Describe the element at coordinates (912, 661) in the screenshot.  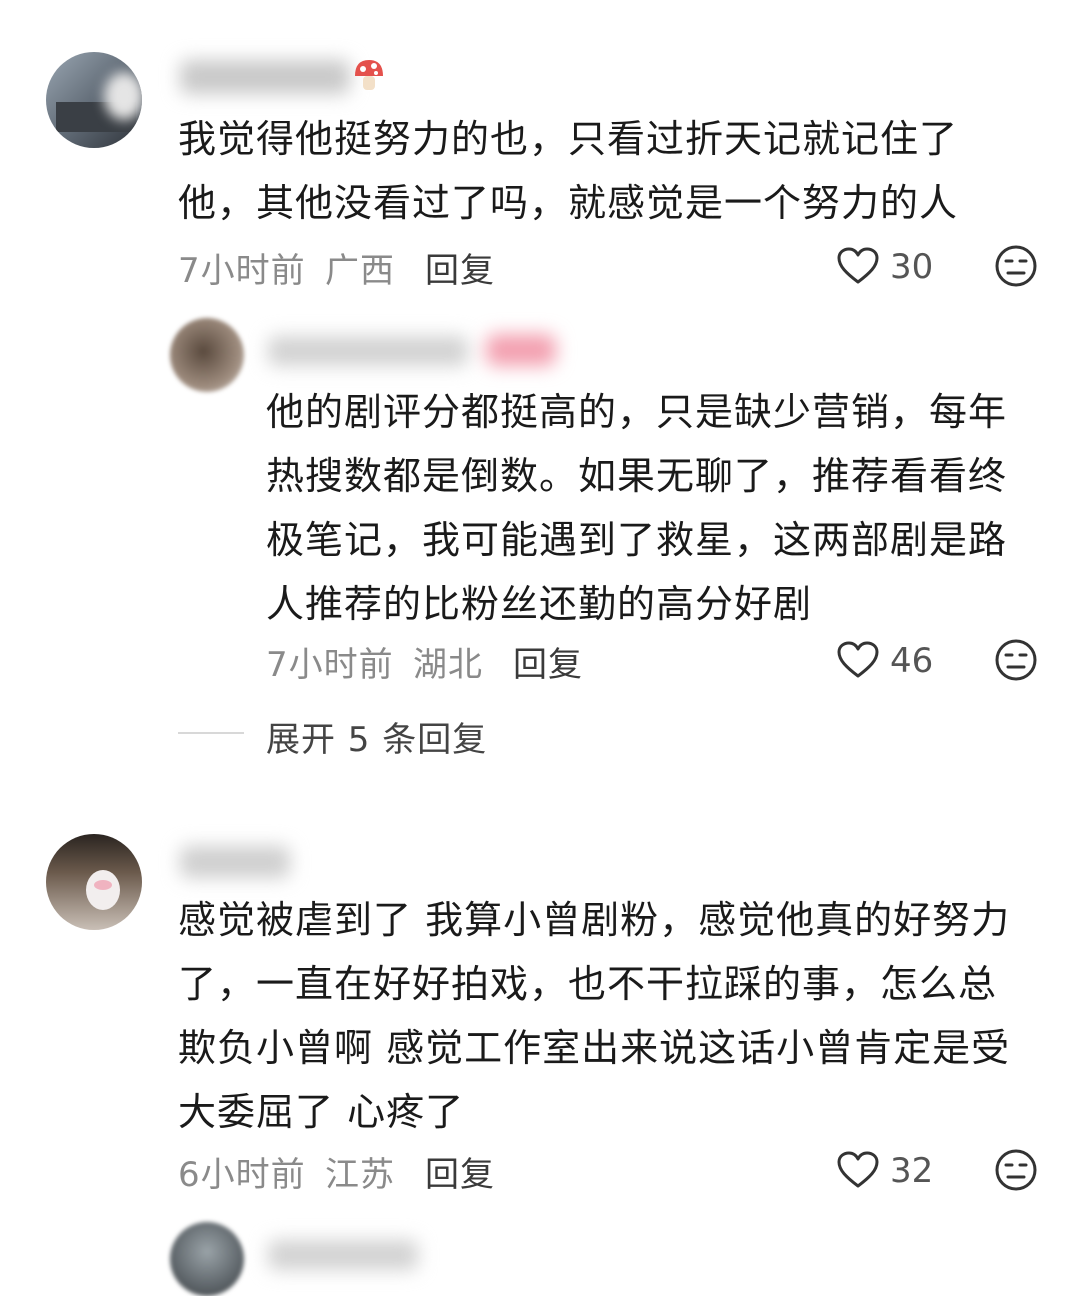
I see `reply-like-count: 46` at that location.